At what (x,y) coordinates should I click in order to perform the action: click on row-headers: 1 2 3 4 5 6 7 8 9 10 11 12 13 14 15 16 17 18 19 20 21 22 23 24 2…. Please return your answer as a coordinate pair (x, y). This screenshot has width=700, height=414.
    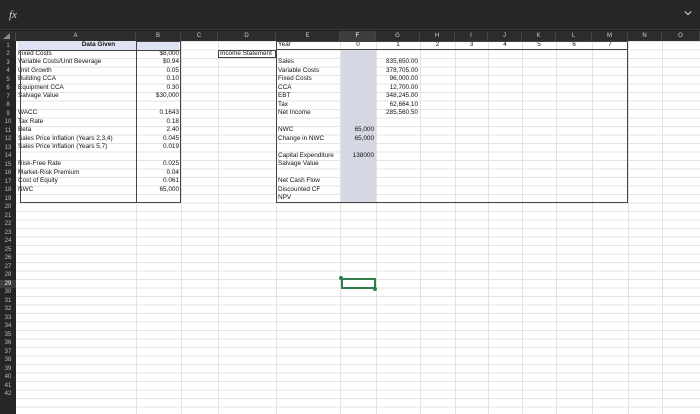
    Looking at the image, I should click on (8, 227).